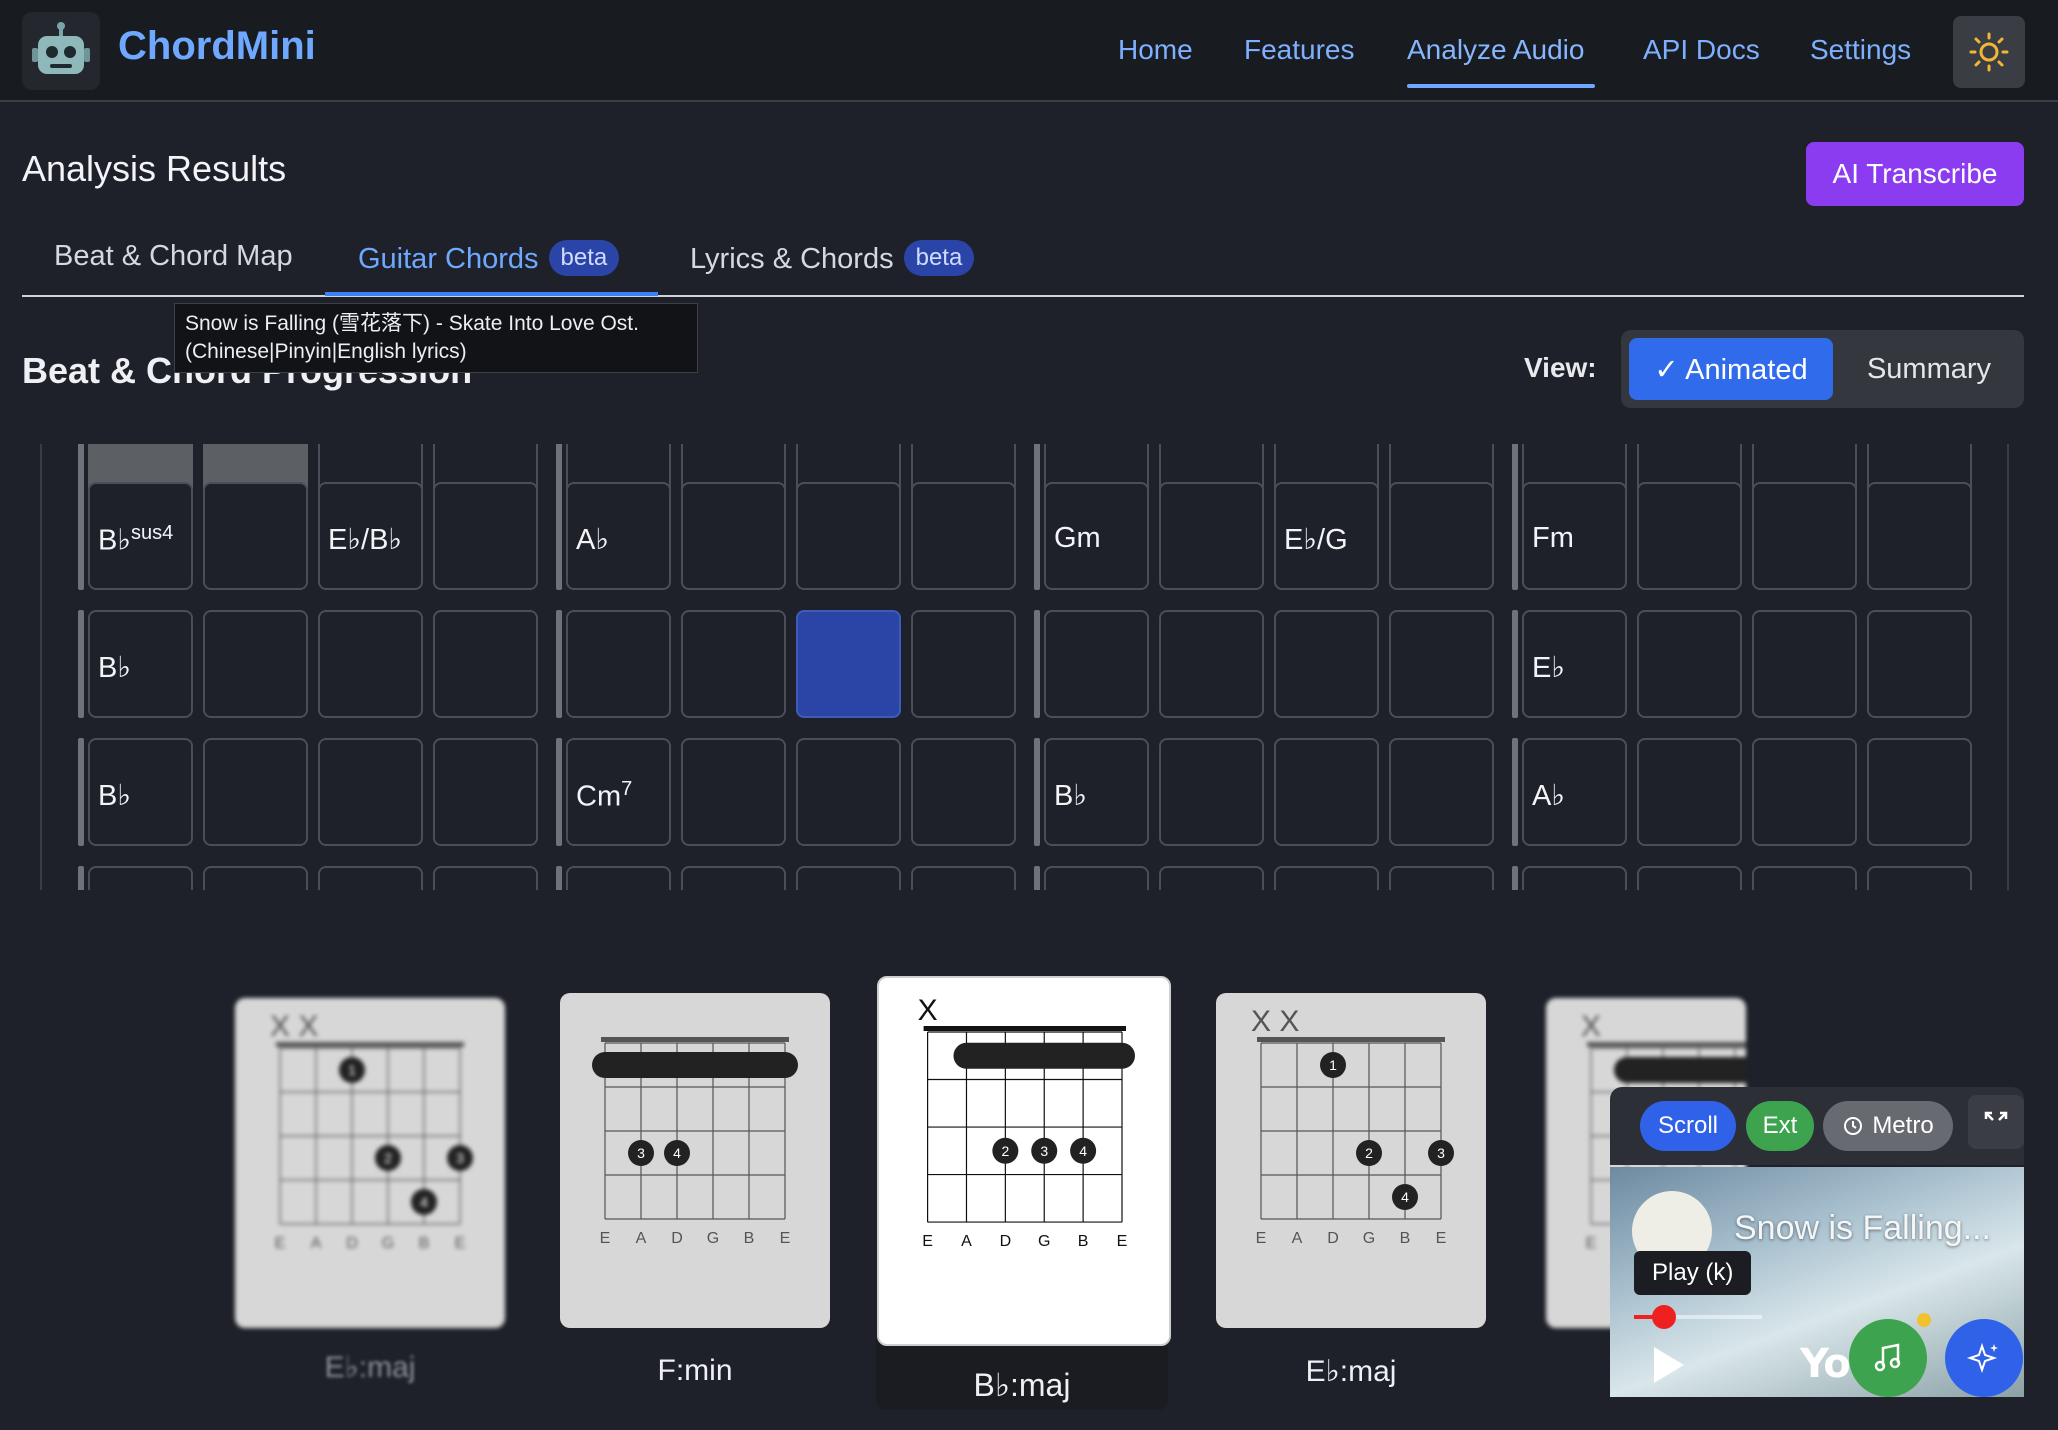 The width and height of the screenshot is (2058, 1430). I want to click on beat-cell: E♭/B♭, so click(370, 536).